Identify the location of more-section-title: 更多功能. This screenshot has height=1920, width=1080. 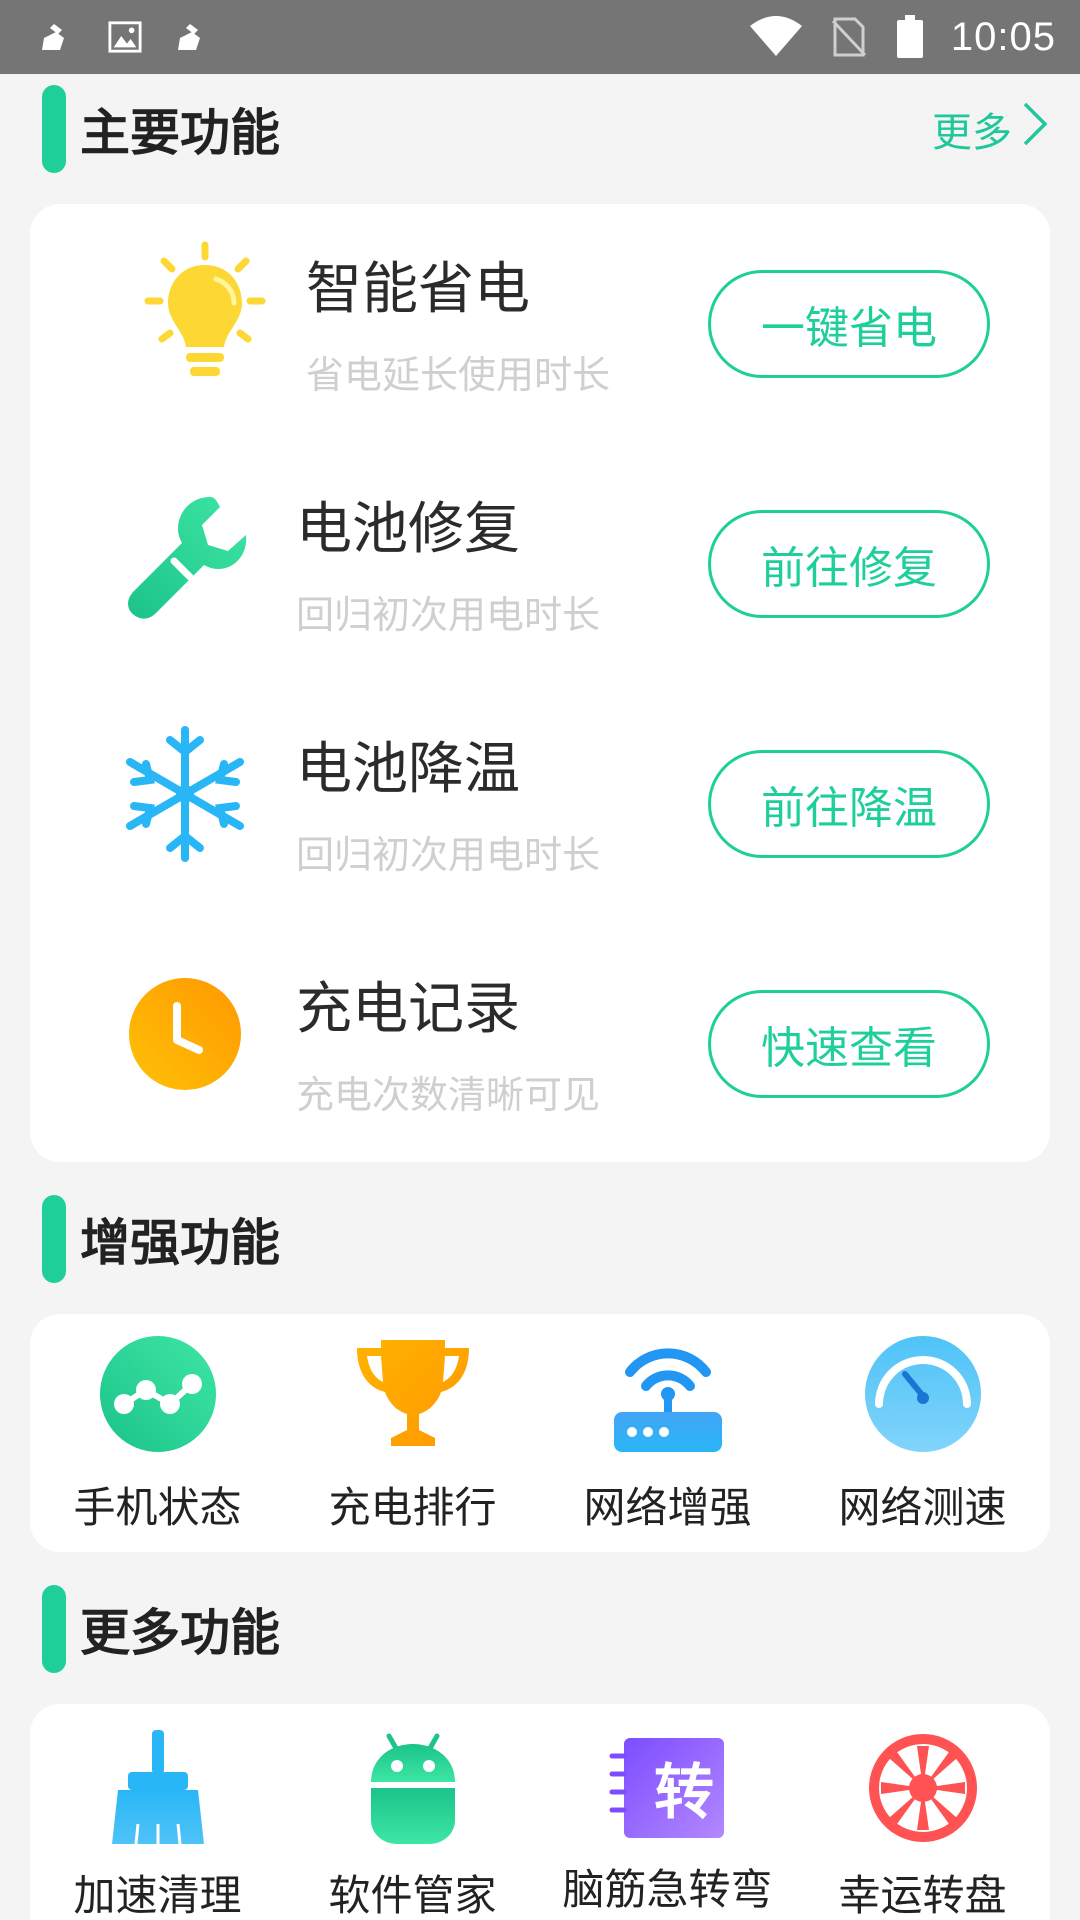
(180, 1633).